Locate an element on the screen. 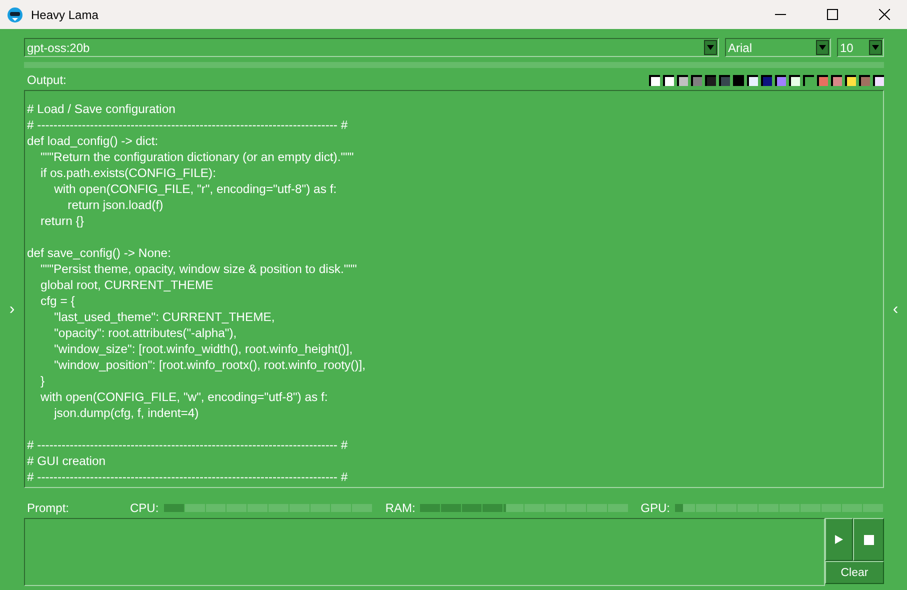  app-icon is located at coordinates (15, 14).